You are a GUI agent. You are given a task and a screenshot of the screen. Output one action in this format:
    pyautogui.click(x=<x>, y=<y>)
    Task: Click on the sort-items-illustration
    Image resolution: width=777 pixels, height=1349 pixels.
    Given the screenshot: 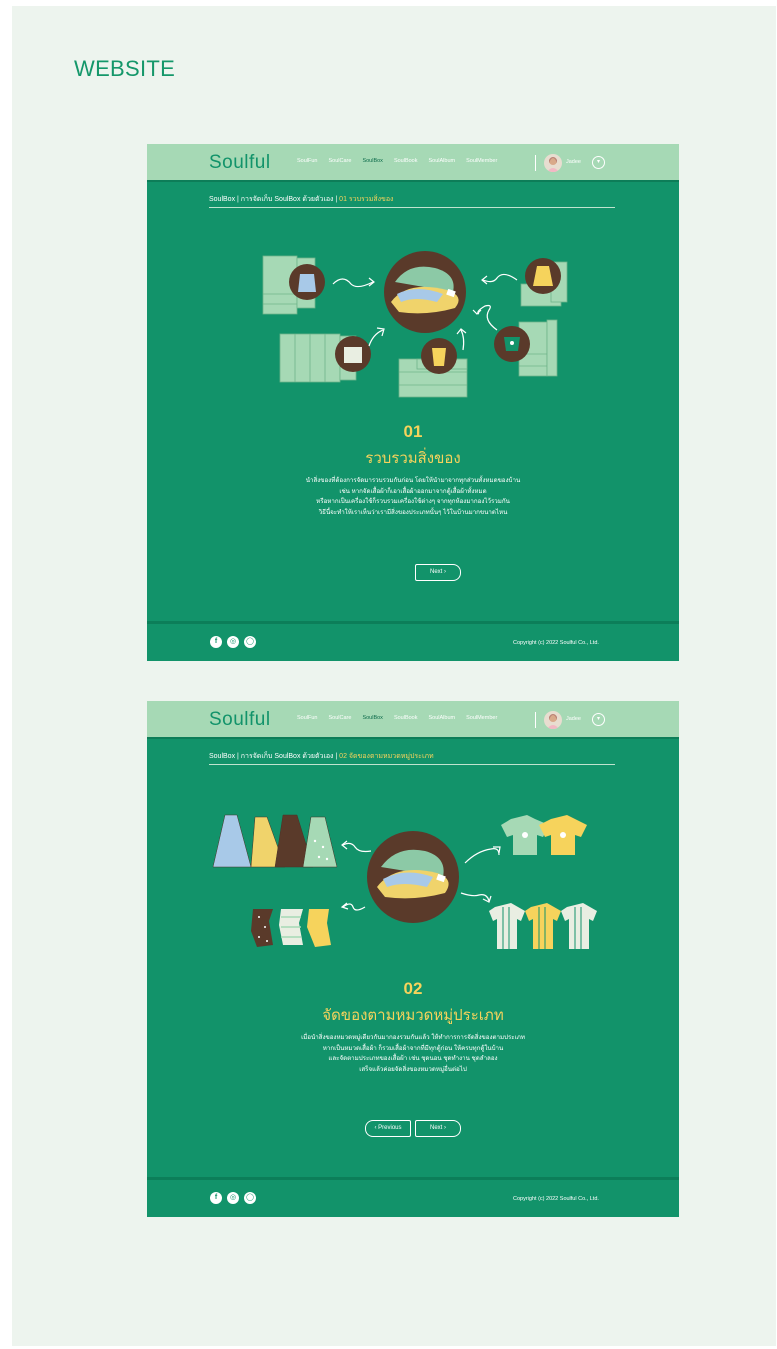 What is the action you would take?
    pyautogui.click(x=404, y=881)
    